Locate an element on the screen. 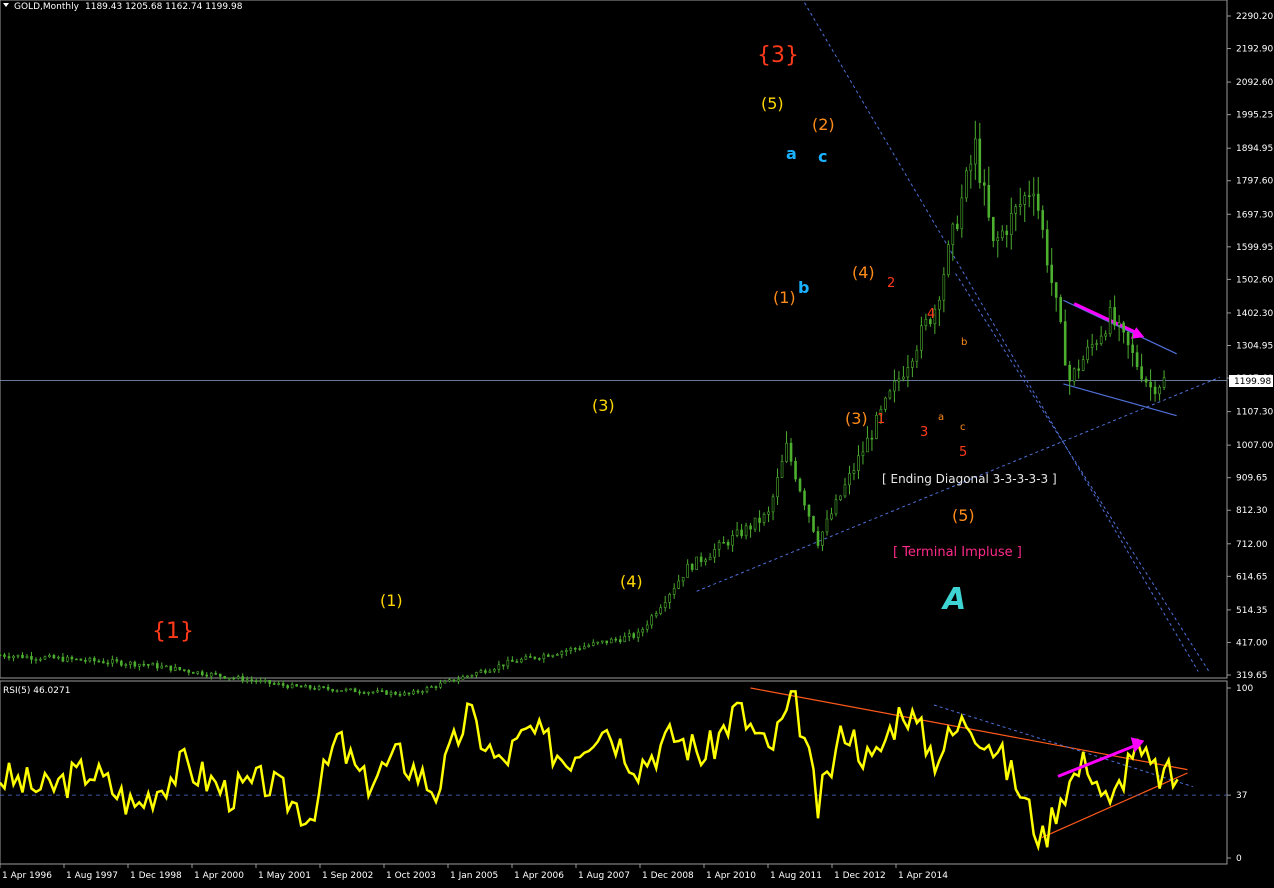  wave-label-r2: 2 is located at coordinates (891, 283).